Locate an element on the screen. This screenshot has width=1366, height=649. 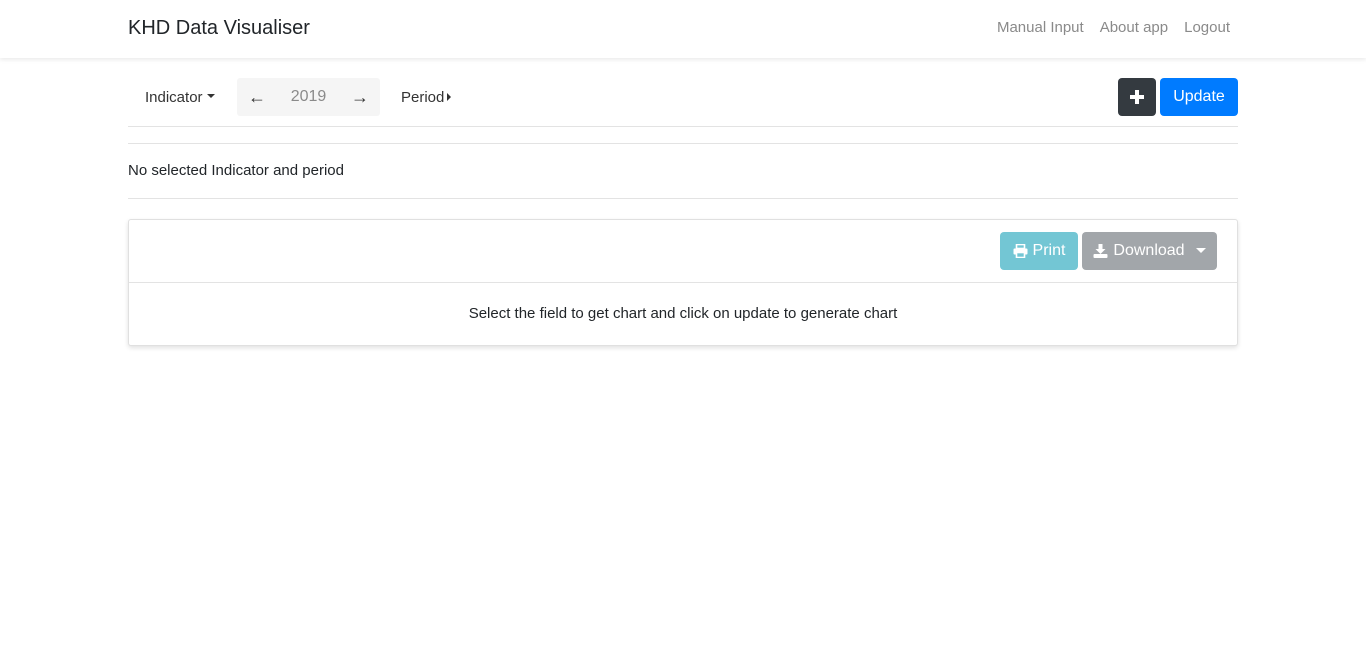
download-button-label: Download is located at coordinates (1149, 250).